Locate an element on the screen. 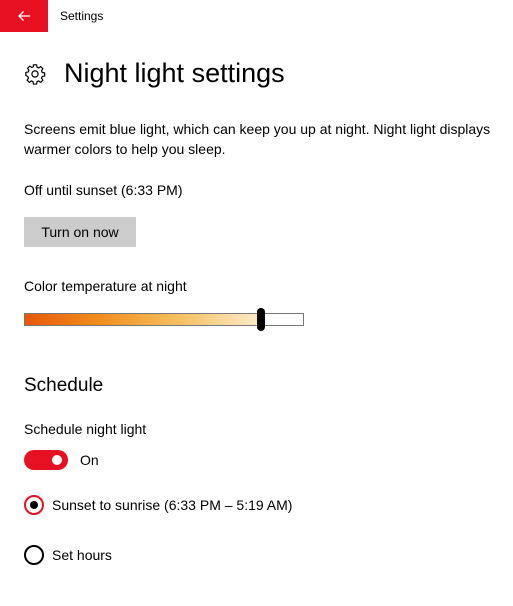 The width and height of the screenshot is (513, 606). toggle-knob is located at coordinates (57, 460).